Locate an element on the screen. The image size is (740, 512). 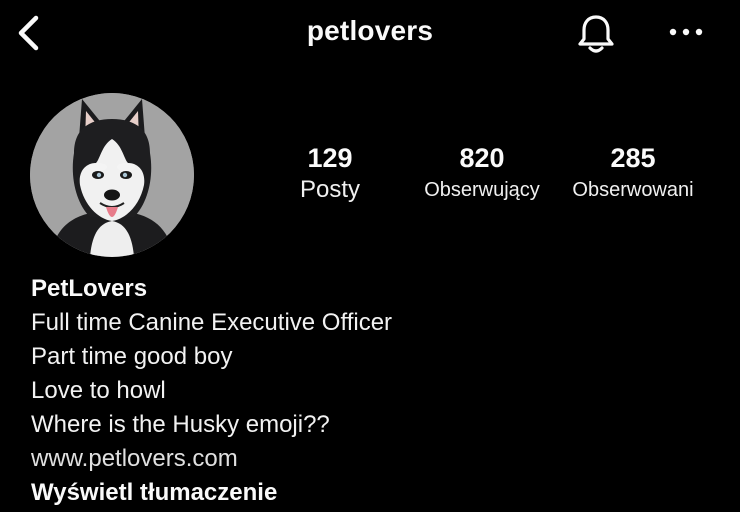
more-horizontal-icon is located at coordinates (686, 32).